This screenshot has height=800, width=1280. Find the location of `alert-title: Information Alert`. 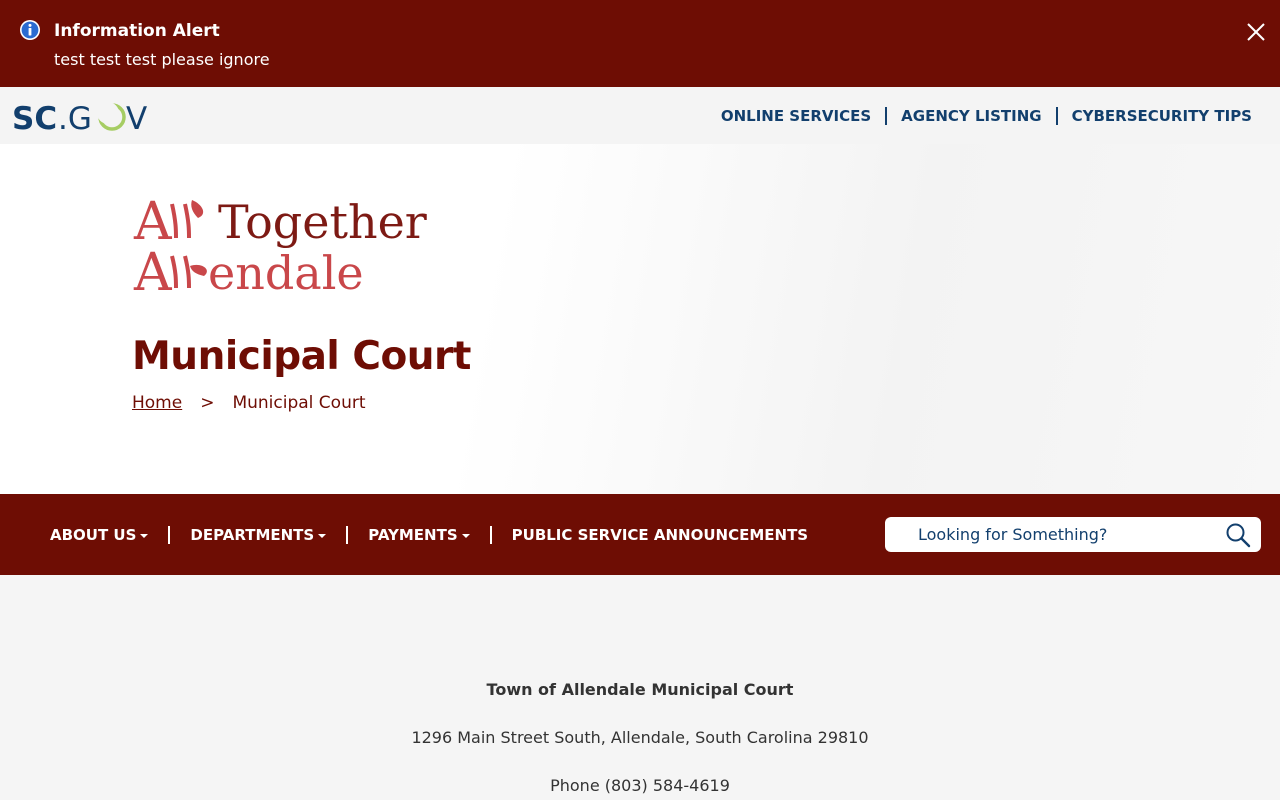

alert-title: Information Alert is located at coordinates (137, 31).